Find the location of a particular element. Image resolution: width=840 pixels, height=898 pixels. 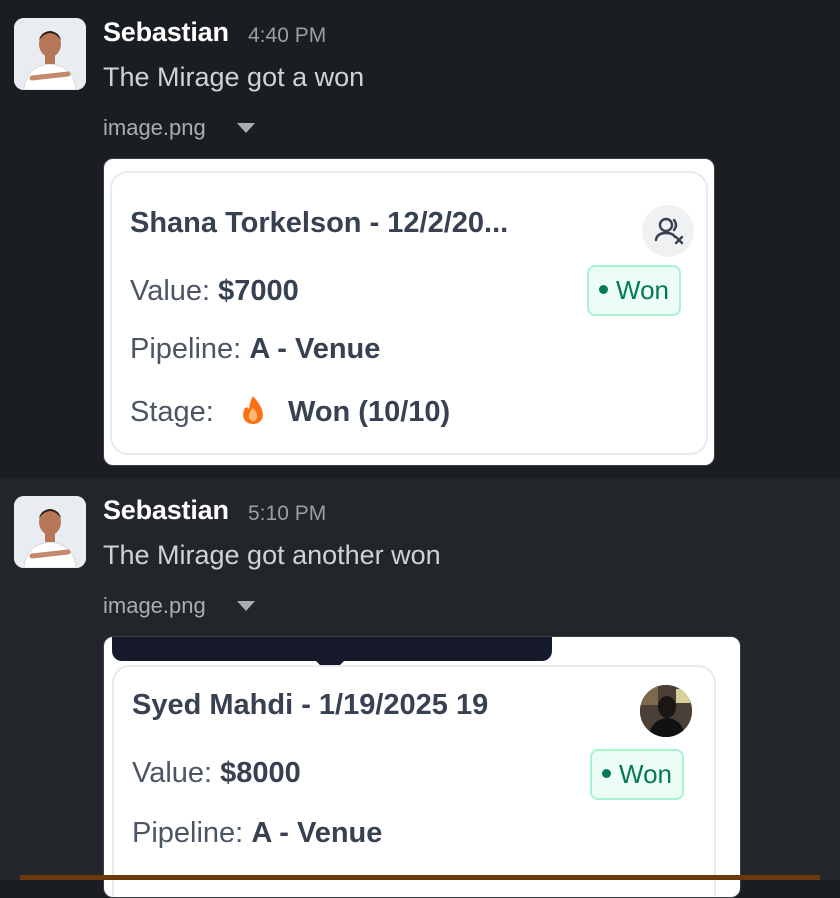

deal-value-row: Value: $7000 is located at coordinates (214, 291).